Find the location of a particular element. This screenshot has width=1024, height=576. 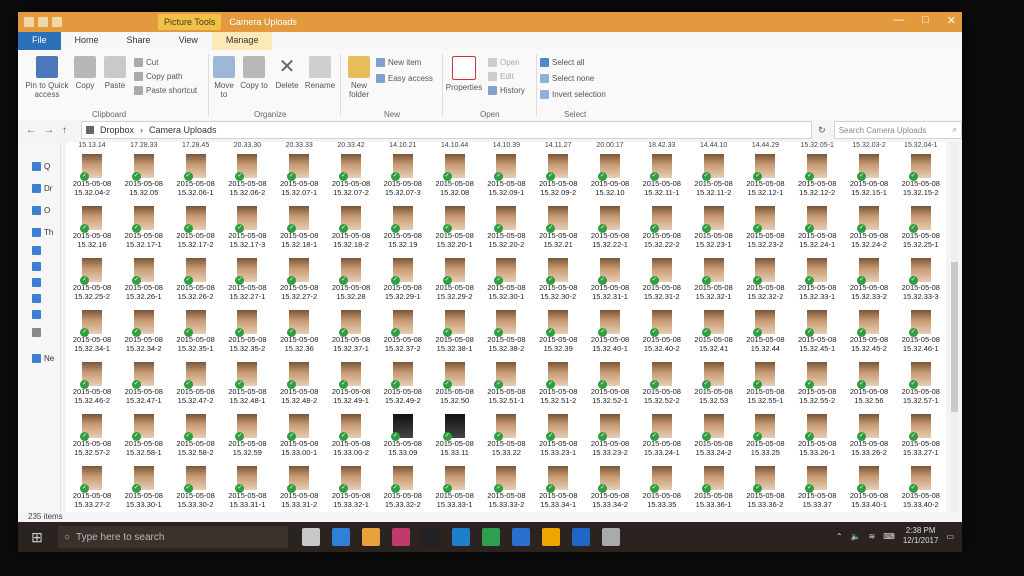

file-item: ✓ 2015-05-08 15.32.15-2 is located at coordinates (920, 178).